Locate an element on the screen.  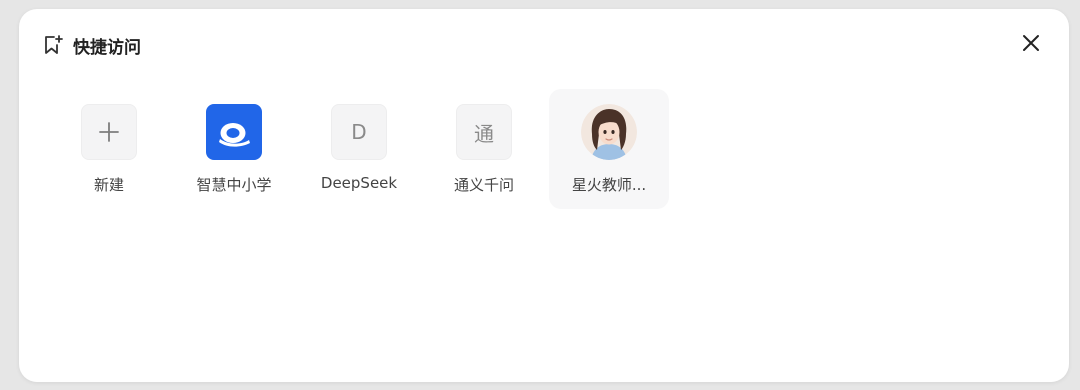
close-button is located at coordinates (1031, 45).